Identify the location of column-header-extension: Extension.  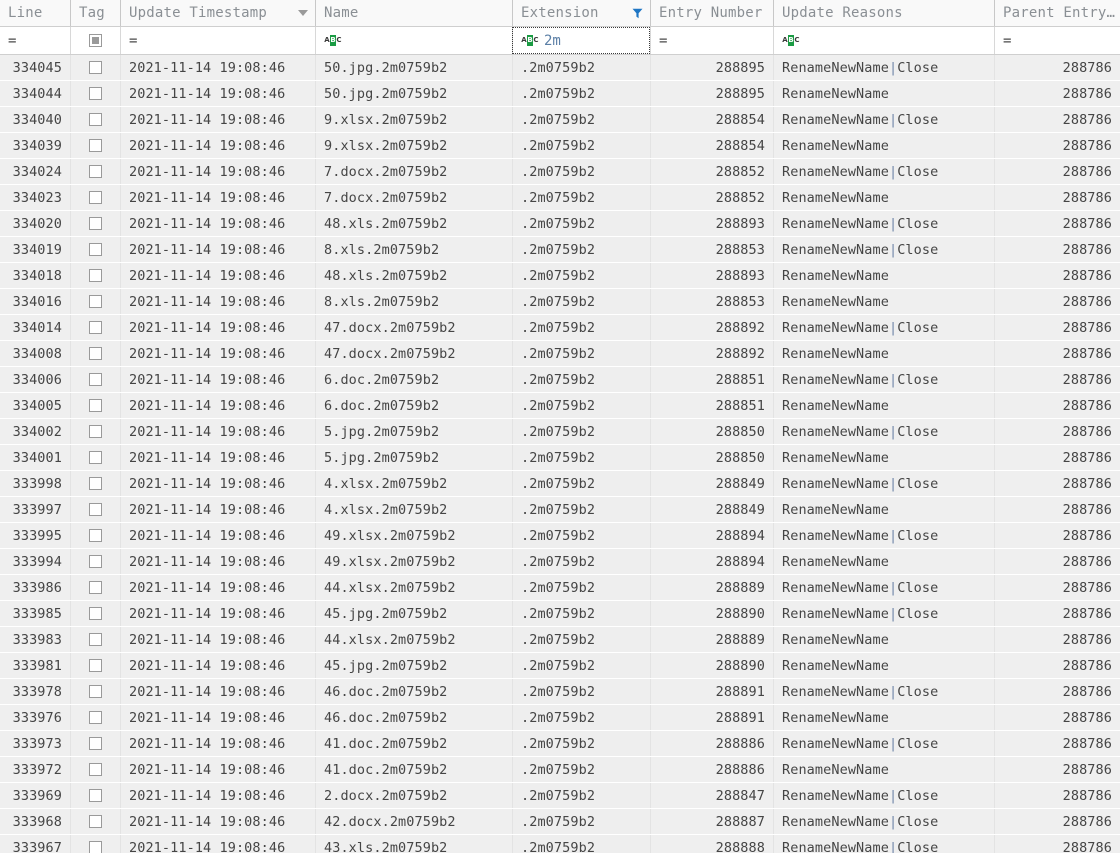
(581, 13).